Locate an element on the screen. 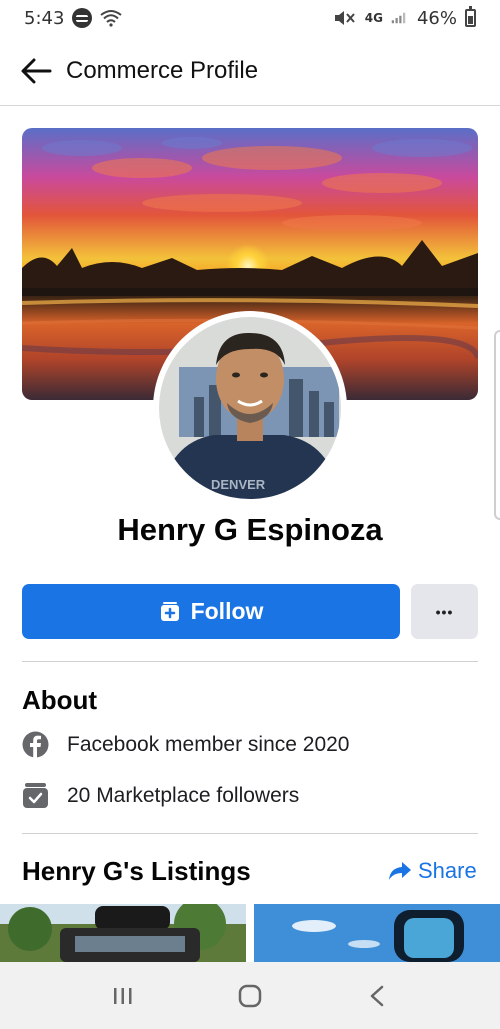 The image size is (500, 1029). back-button is located at coordinates (36, 71).